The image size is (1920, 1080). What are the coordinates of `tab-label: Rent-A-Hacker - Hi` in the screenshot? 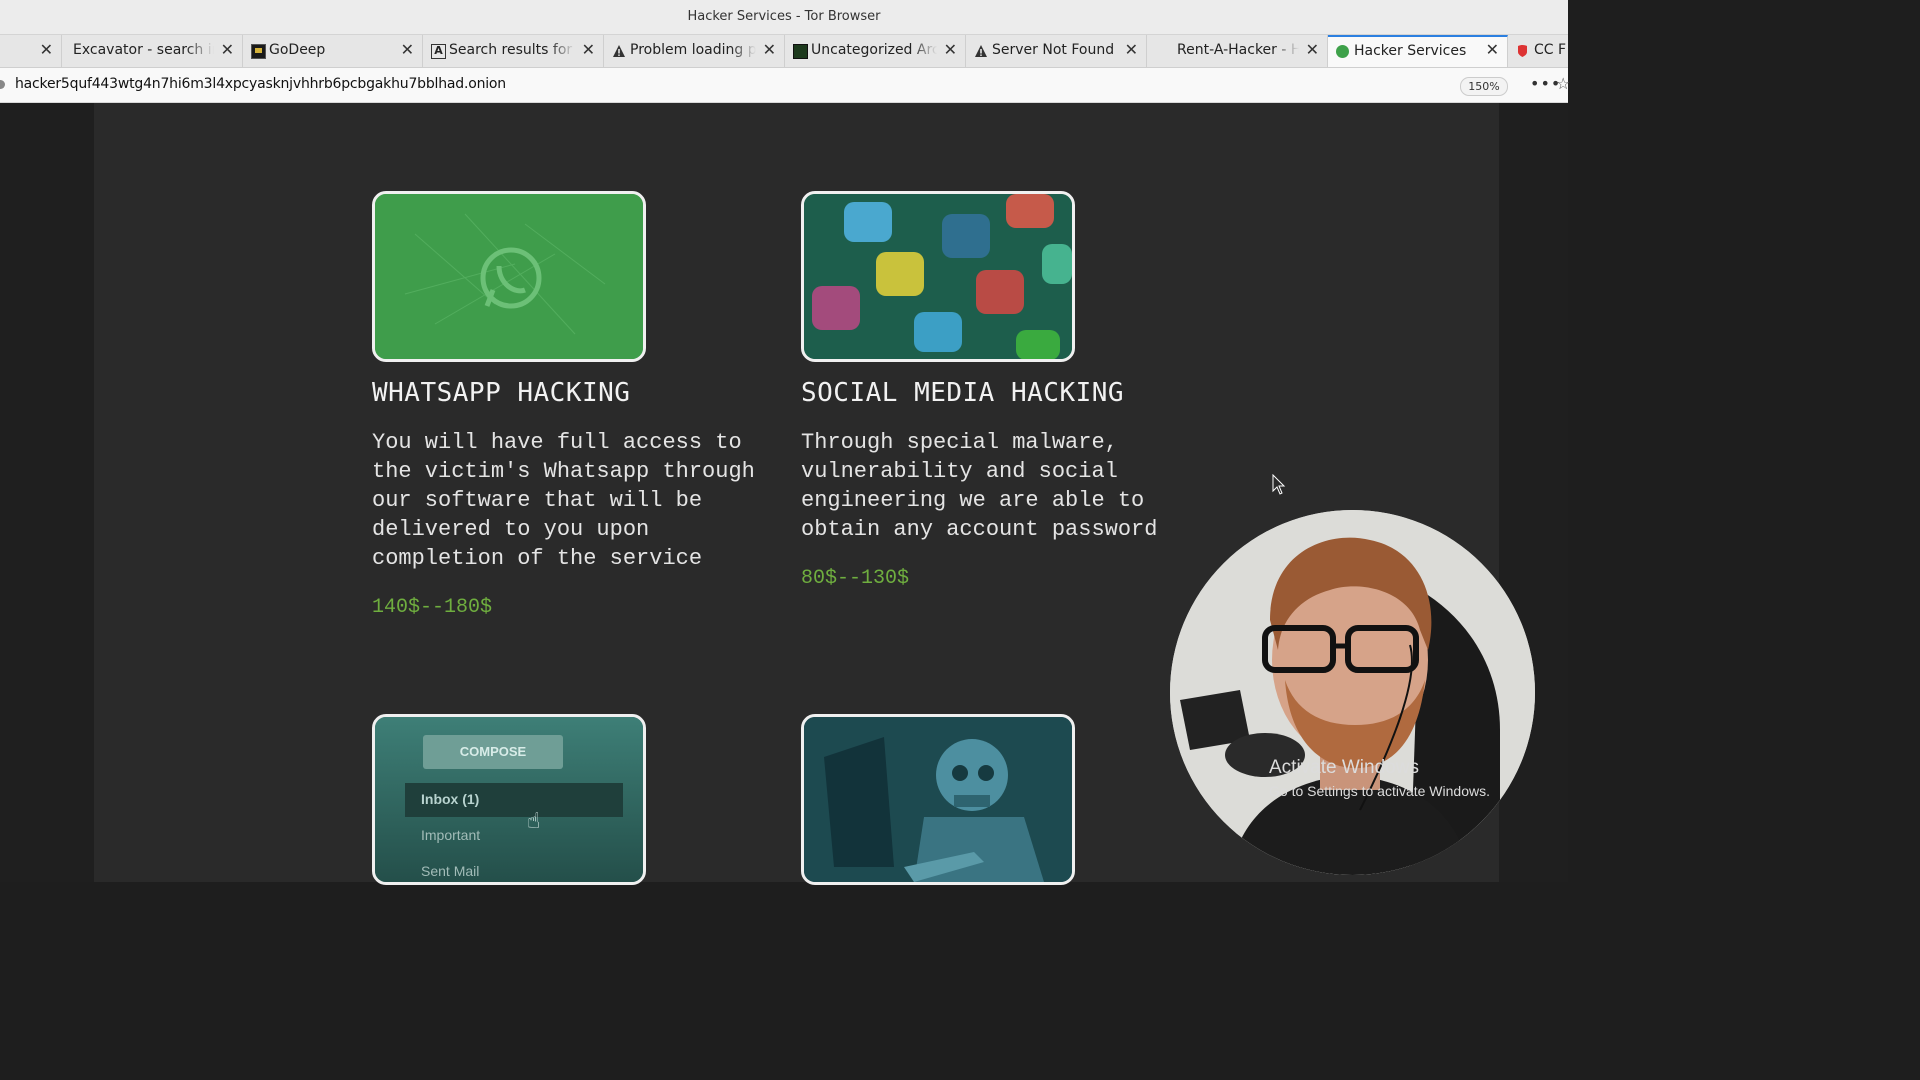 It's located at (1238, 50).